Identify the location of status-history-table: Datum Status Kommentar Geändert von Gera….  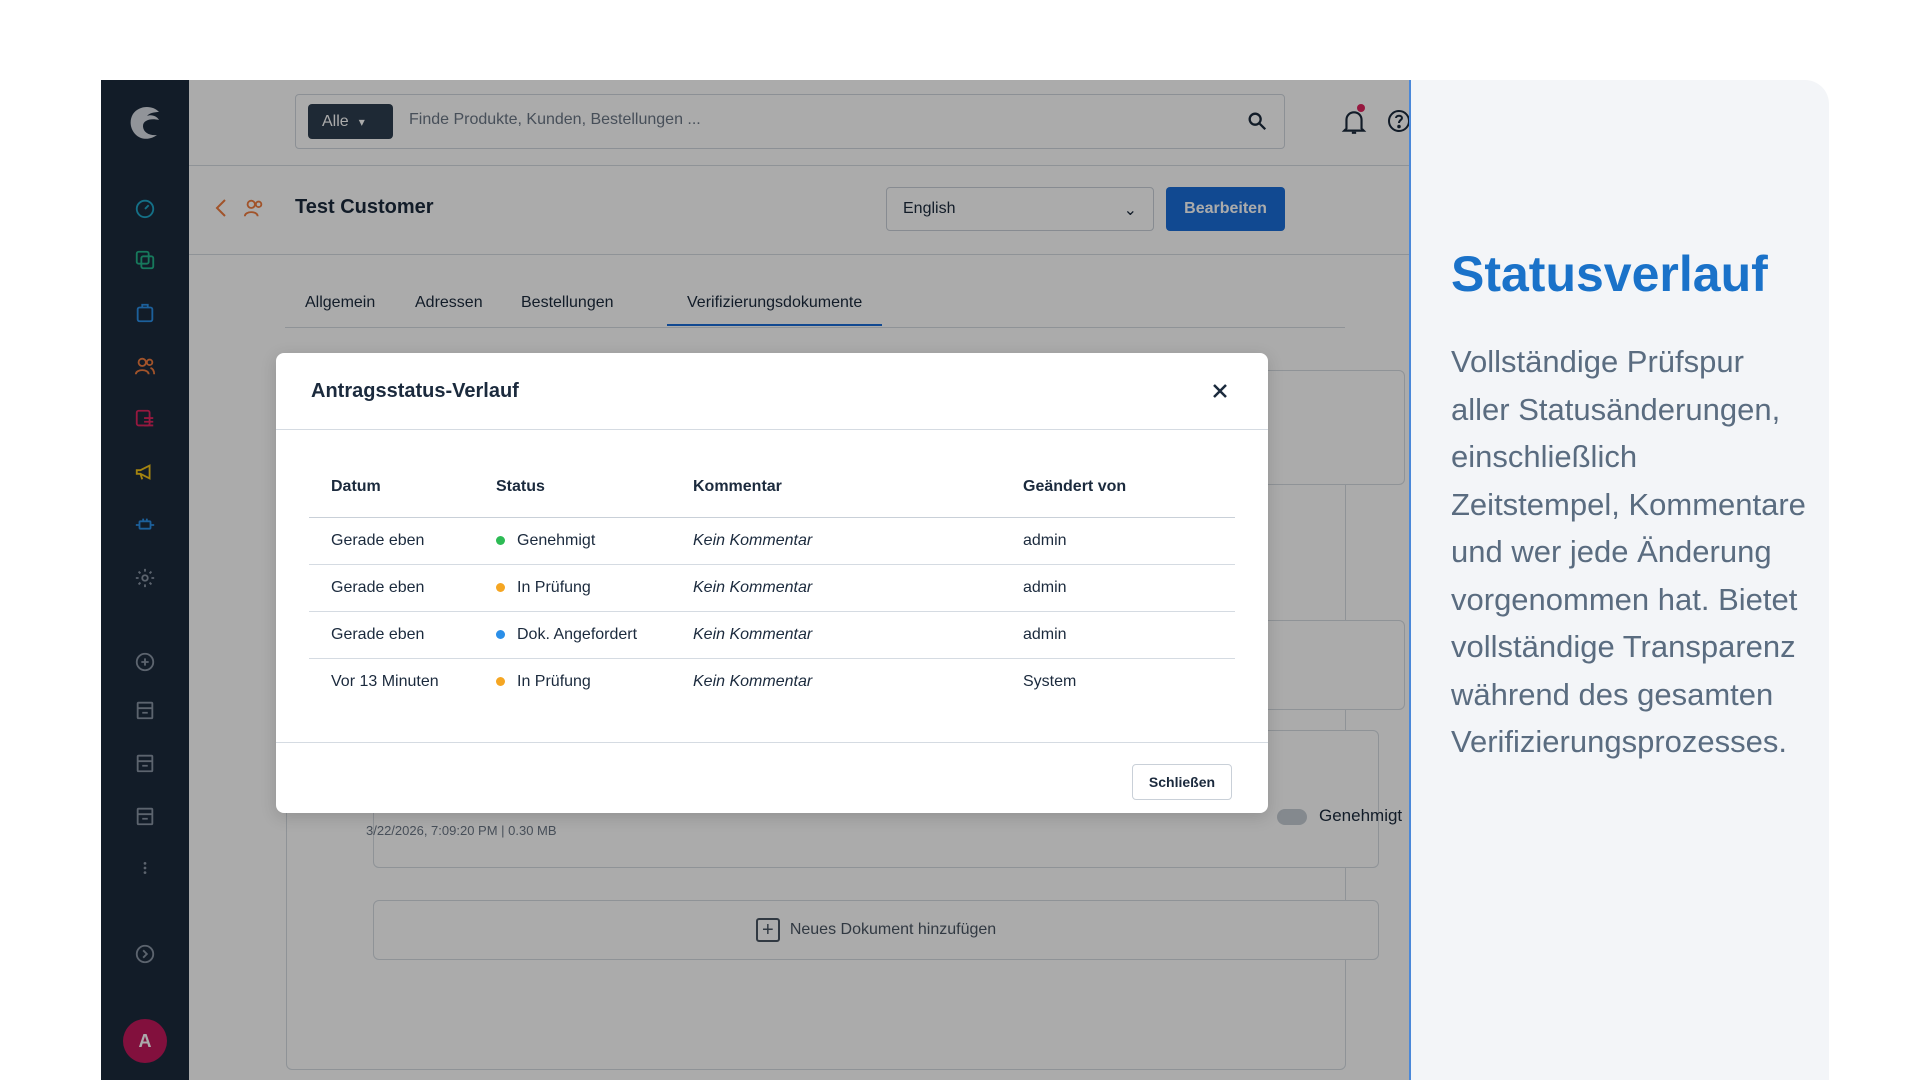
(772, 581).